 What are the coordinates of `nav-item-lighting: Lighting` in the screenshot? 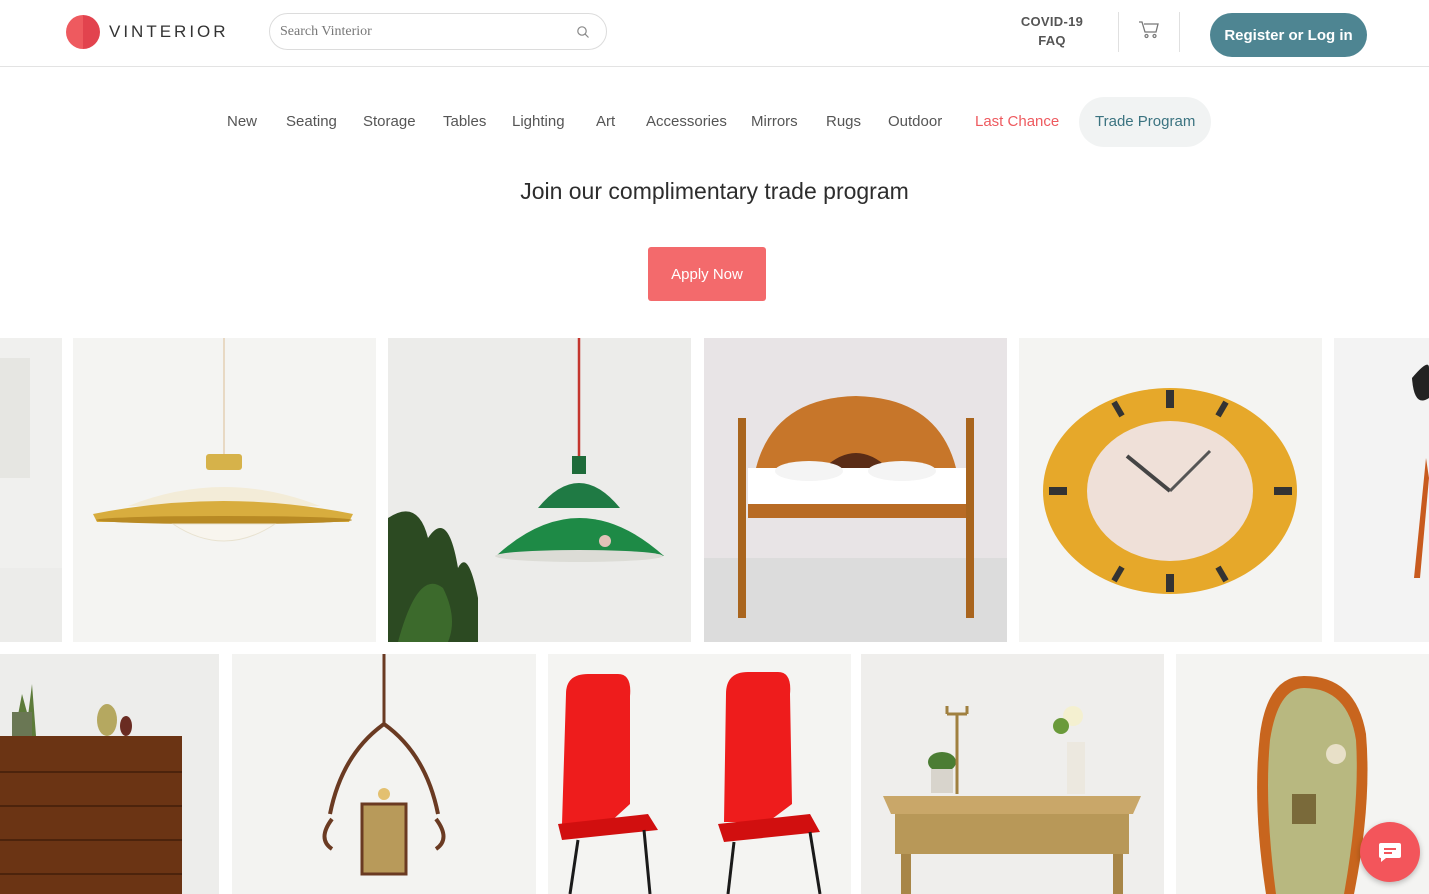 It's located at (538, 122).